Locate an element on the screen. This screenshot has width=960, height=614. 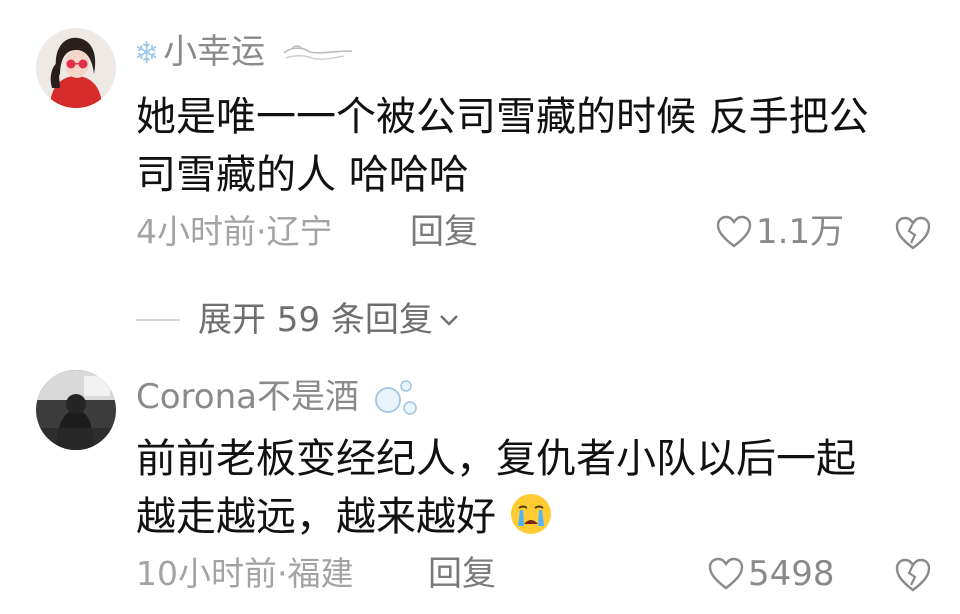
comment-username: Corona不是酒 is located at coordinates (278, 396).